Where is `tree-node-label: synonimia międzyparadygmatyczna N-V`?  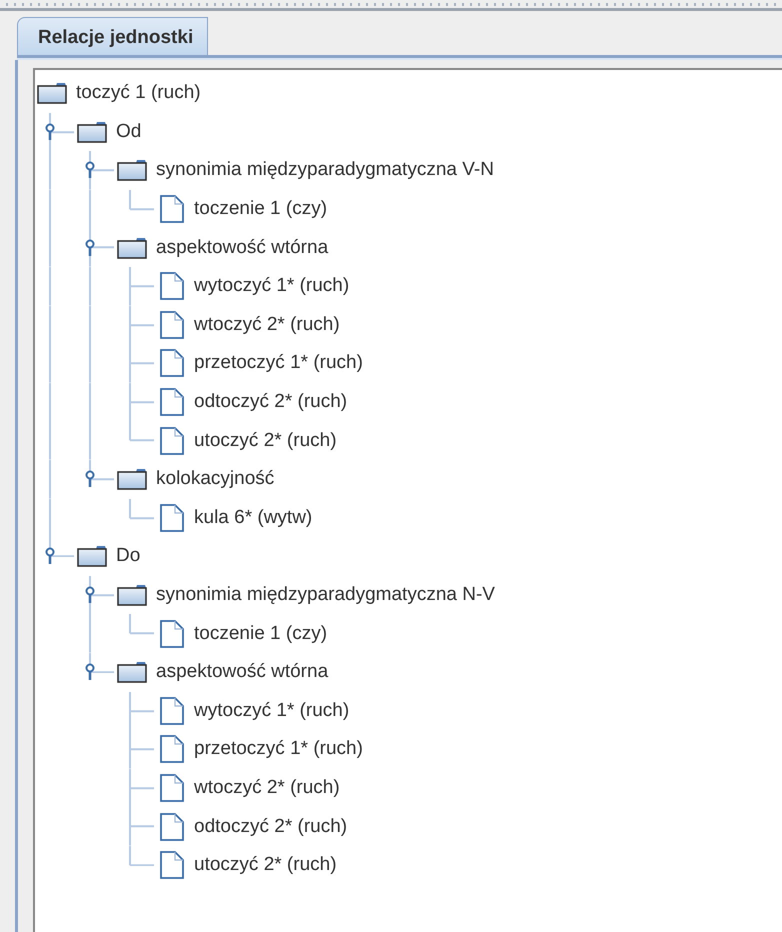 tree-node-label: synonimia międzyparadygmatyczna N-V is located at coordinates (325, 595).